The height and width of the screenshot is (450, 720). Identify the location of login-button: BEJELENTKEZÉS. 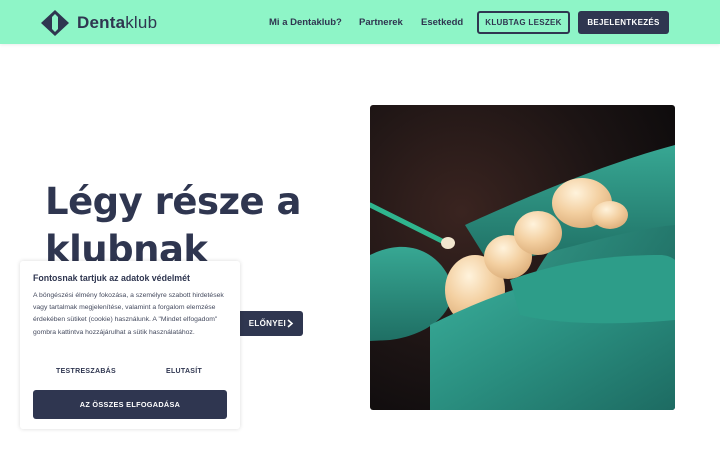
(623, 22).